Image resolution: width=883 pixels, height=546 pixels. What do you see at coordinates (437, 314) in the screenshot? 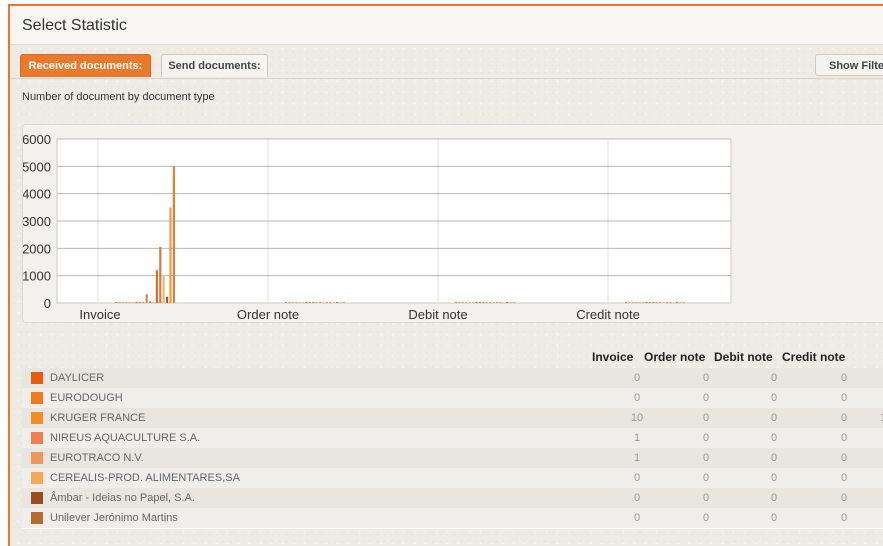
I see `x-tick-label: Debit note` at bounding box center [437, 314].